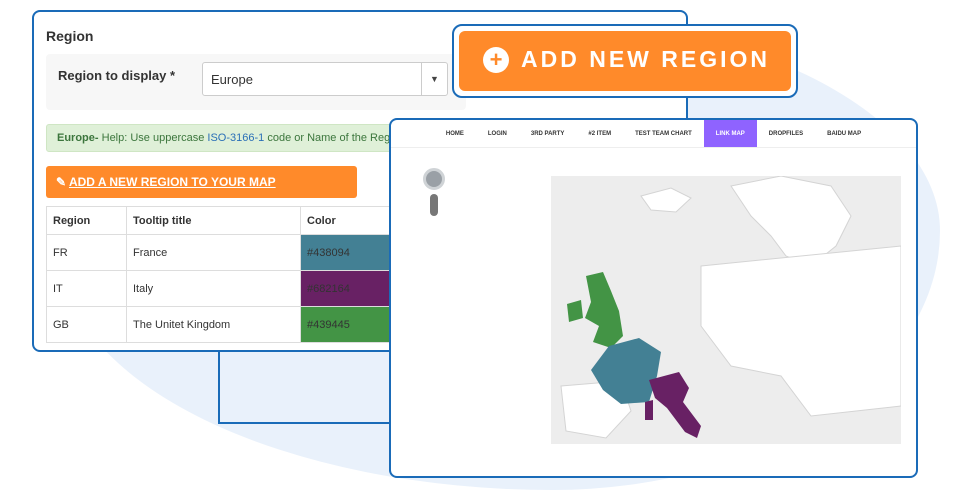  Describe the element at coordinates (235, 138) in the screenshot. I see `iso-link: ISO-3166-1` at that location.